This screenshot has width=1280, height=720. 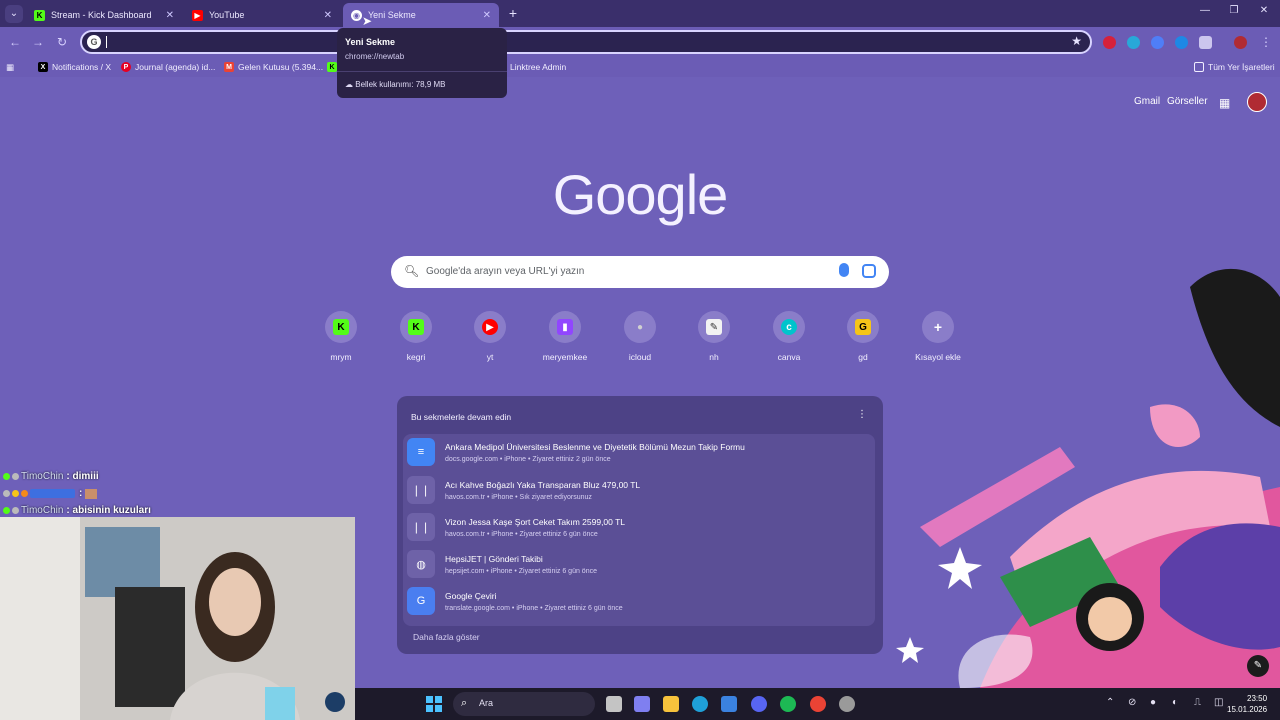 What do you see at coordinates (341, 336) in the screenshot?
I see `shortcut-mrym: K mrym` at bounding box center [341, 336].